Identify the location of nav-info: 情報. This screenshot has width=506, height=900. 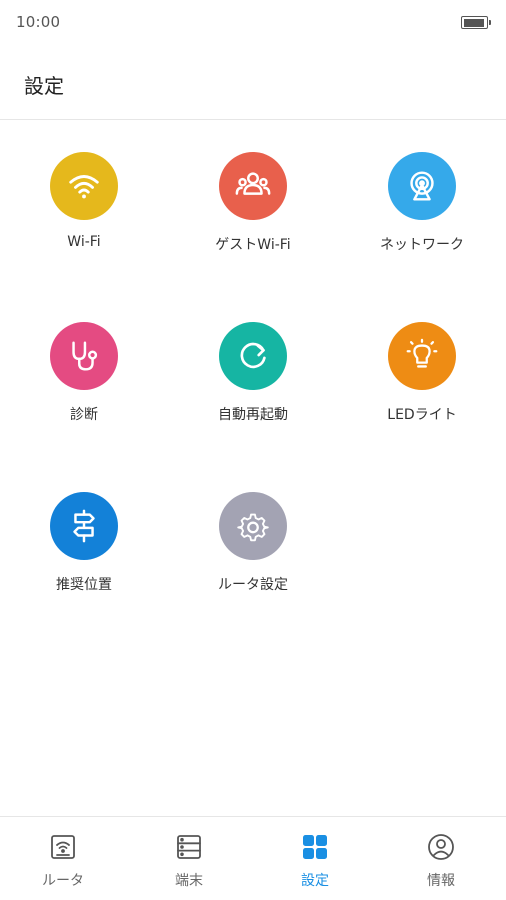
(441, 858).